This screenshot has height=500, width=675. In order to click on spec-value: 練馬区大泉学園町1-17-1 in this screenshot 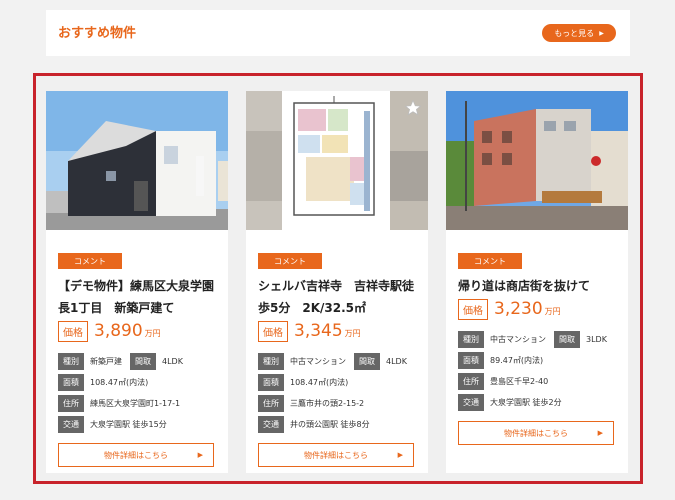, I will do `click(135, 403)`.